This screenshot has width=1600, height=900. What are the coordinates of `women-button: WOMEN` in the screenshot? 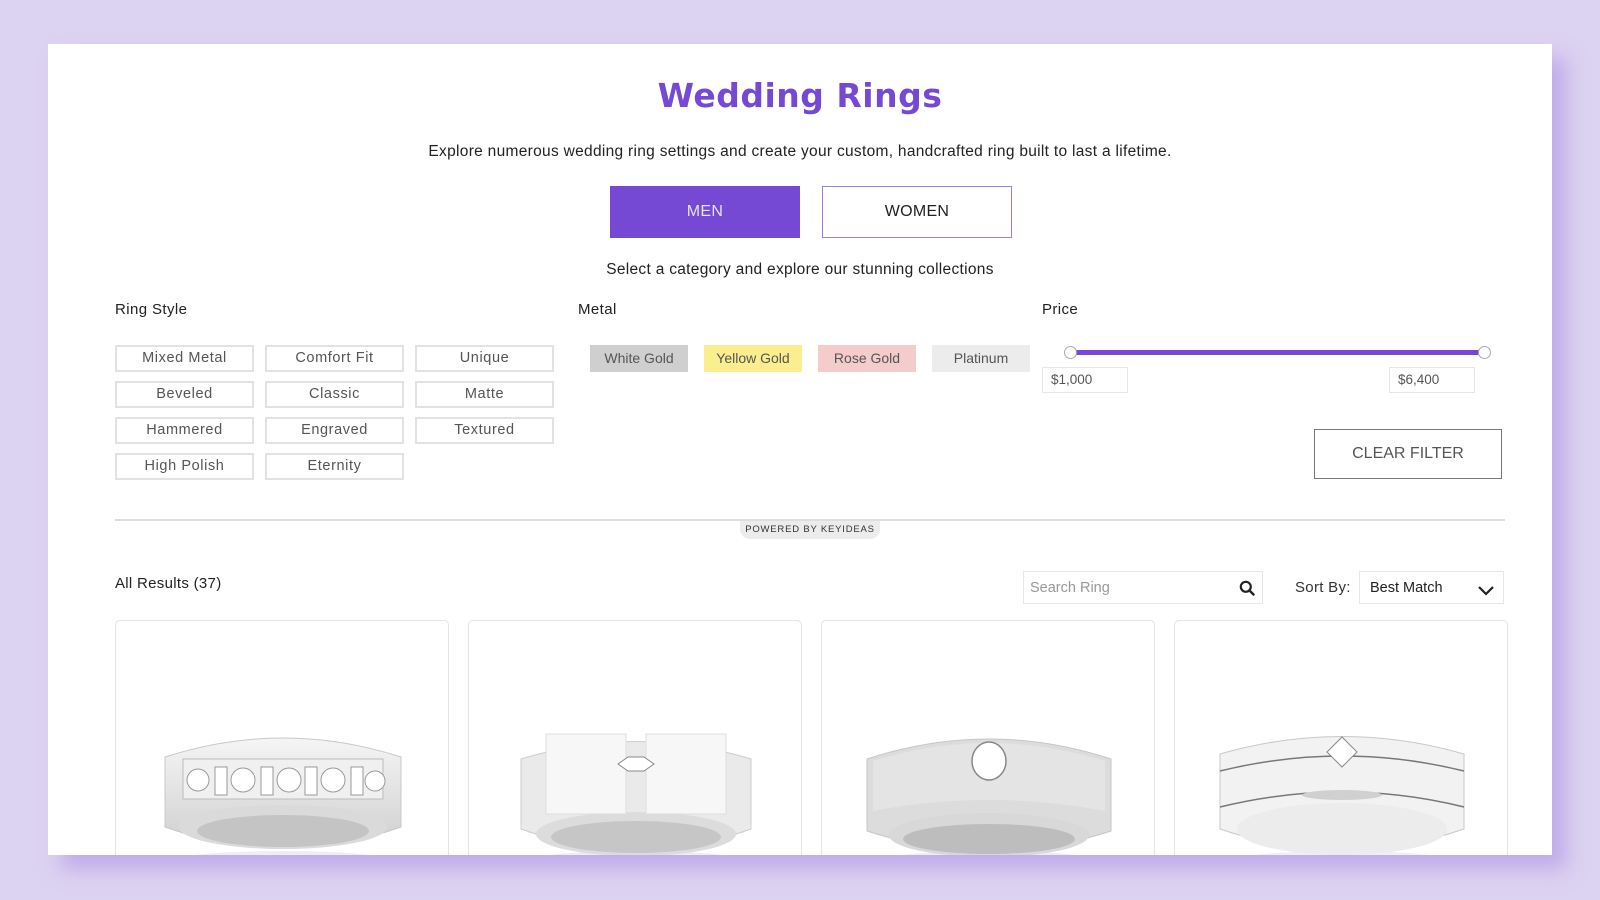 It's located at (917, 212).